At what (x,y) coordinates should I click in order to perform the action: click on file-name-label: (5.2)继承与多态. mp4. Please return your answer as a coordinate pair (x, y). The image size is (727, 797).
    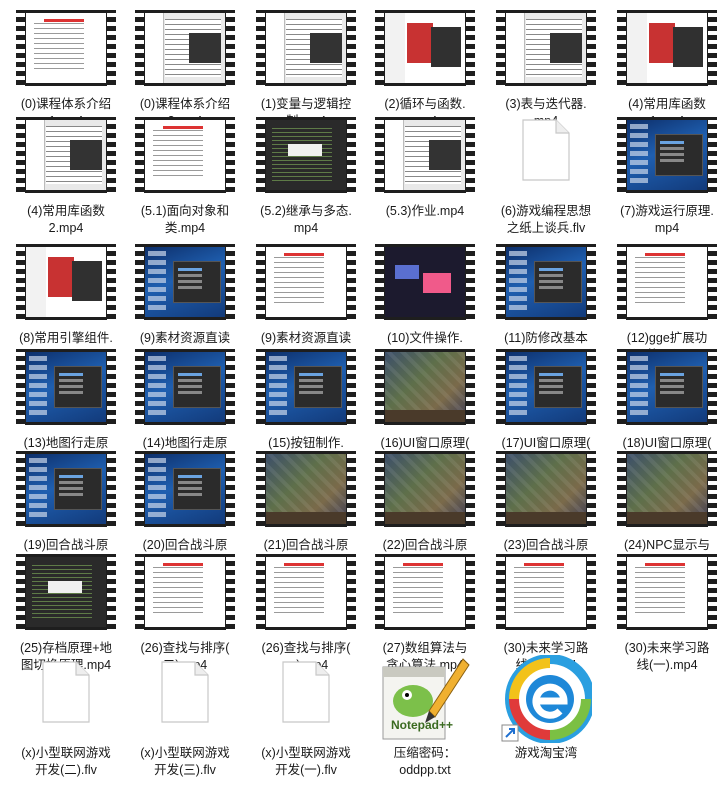
    Looking at the image, I should click on (306, 219).